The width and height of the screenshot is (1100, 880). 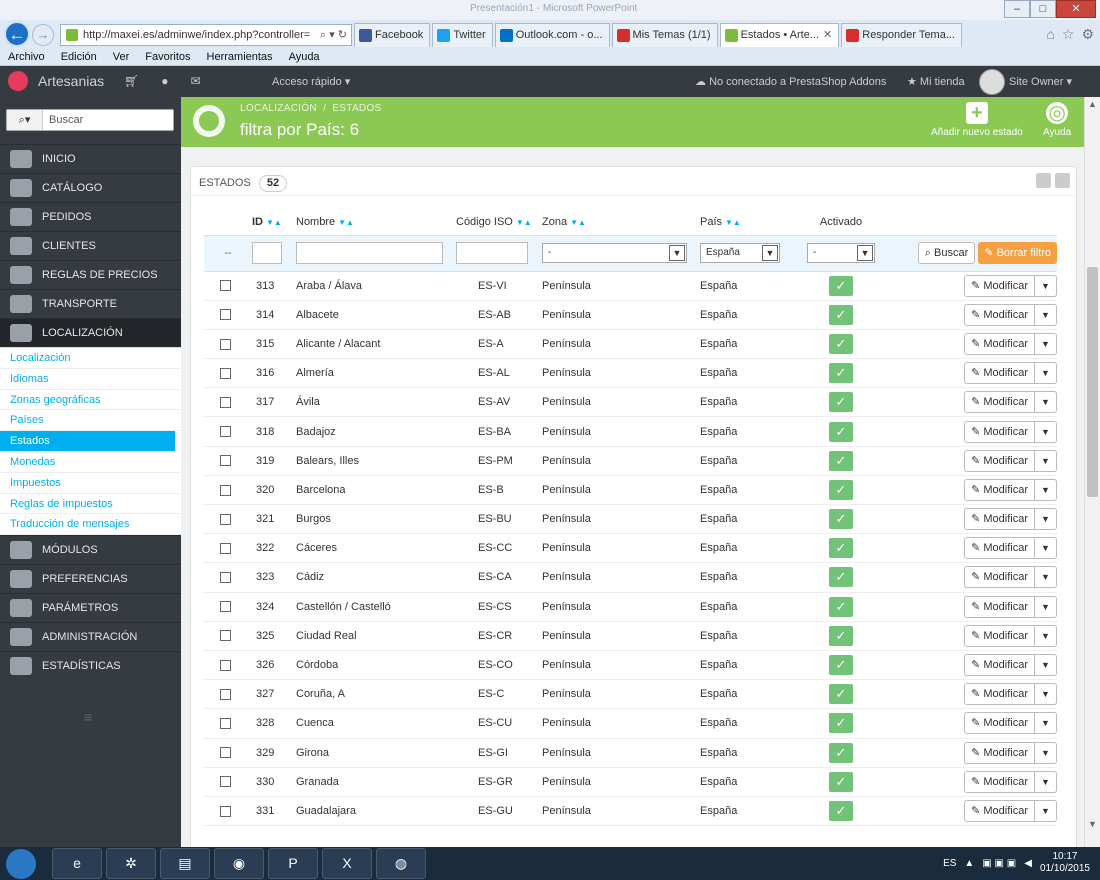 What do you see at coordinates (164, 81) in the screenshot?
I see `customer-icon: ●` at bounding box center [164, 81].